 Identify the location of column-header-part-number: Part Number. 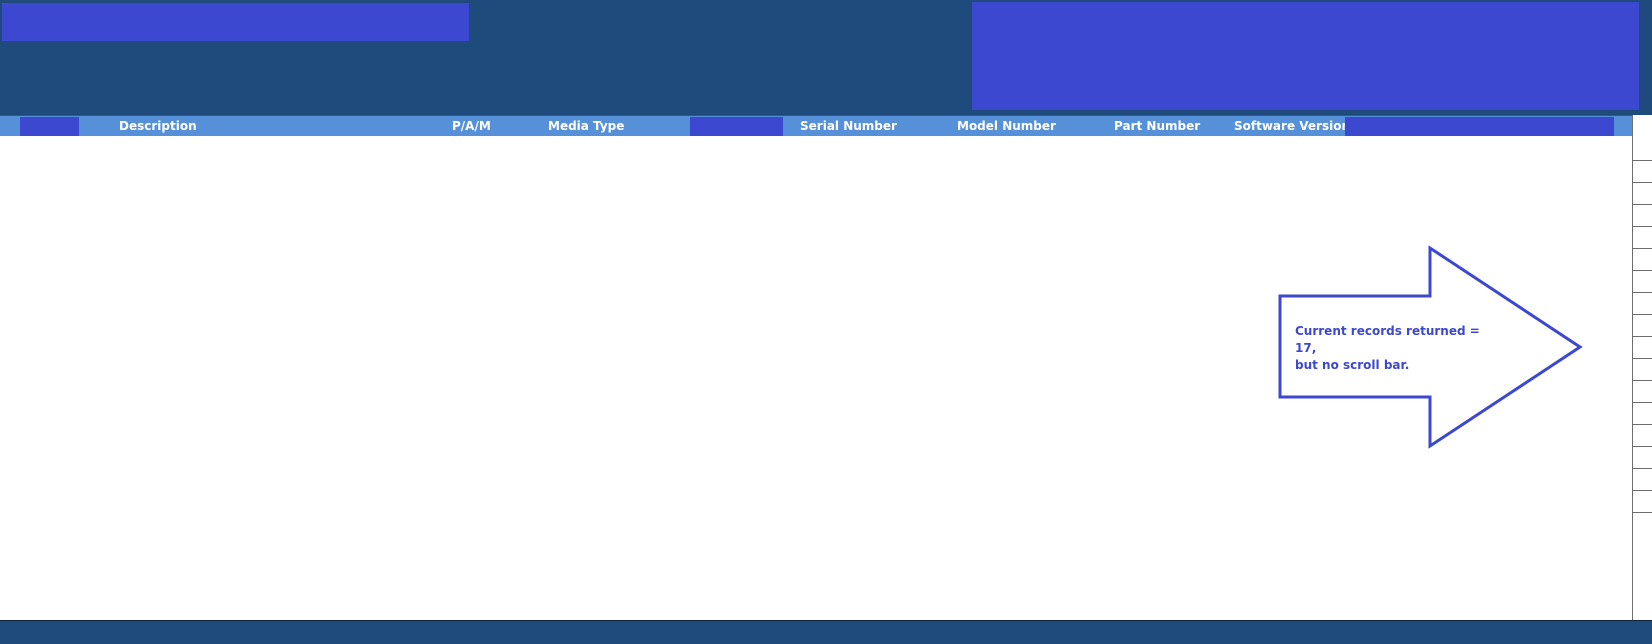
(1157, 126).